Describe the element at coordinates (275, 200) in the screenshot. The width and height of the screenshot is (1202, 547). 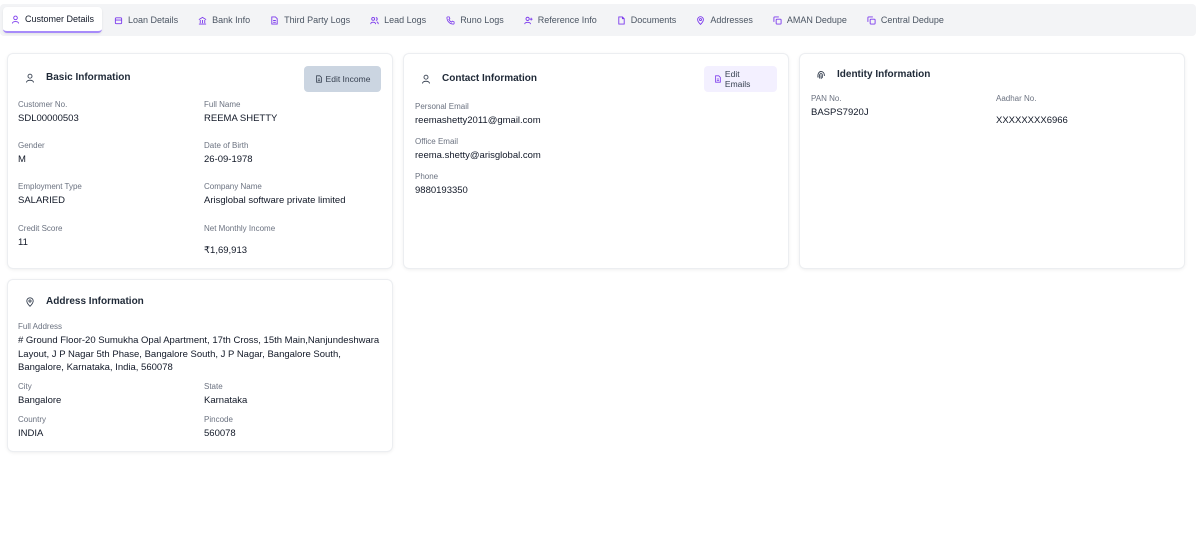
I see `company-name-value: Arisglobal software private limited` at that location.